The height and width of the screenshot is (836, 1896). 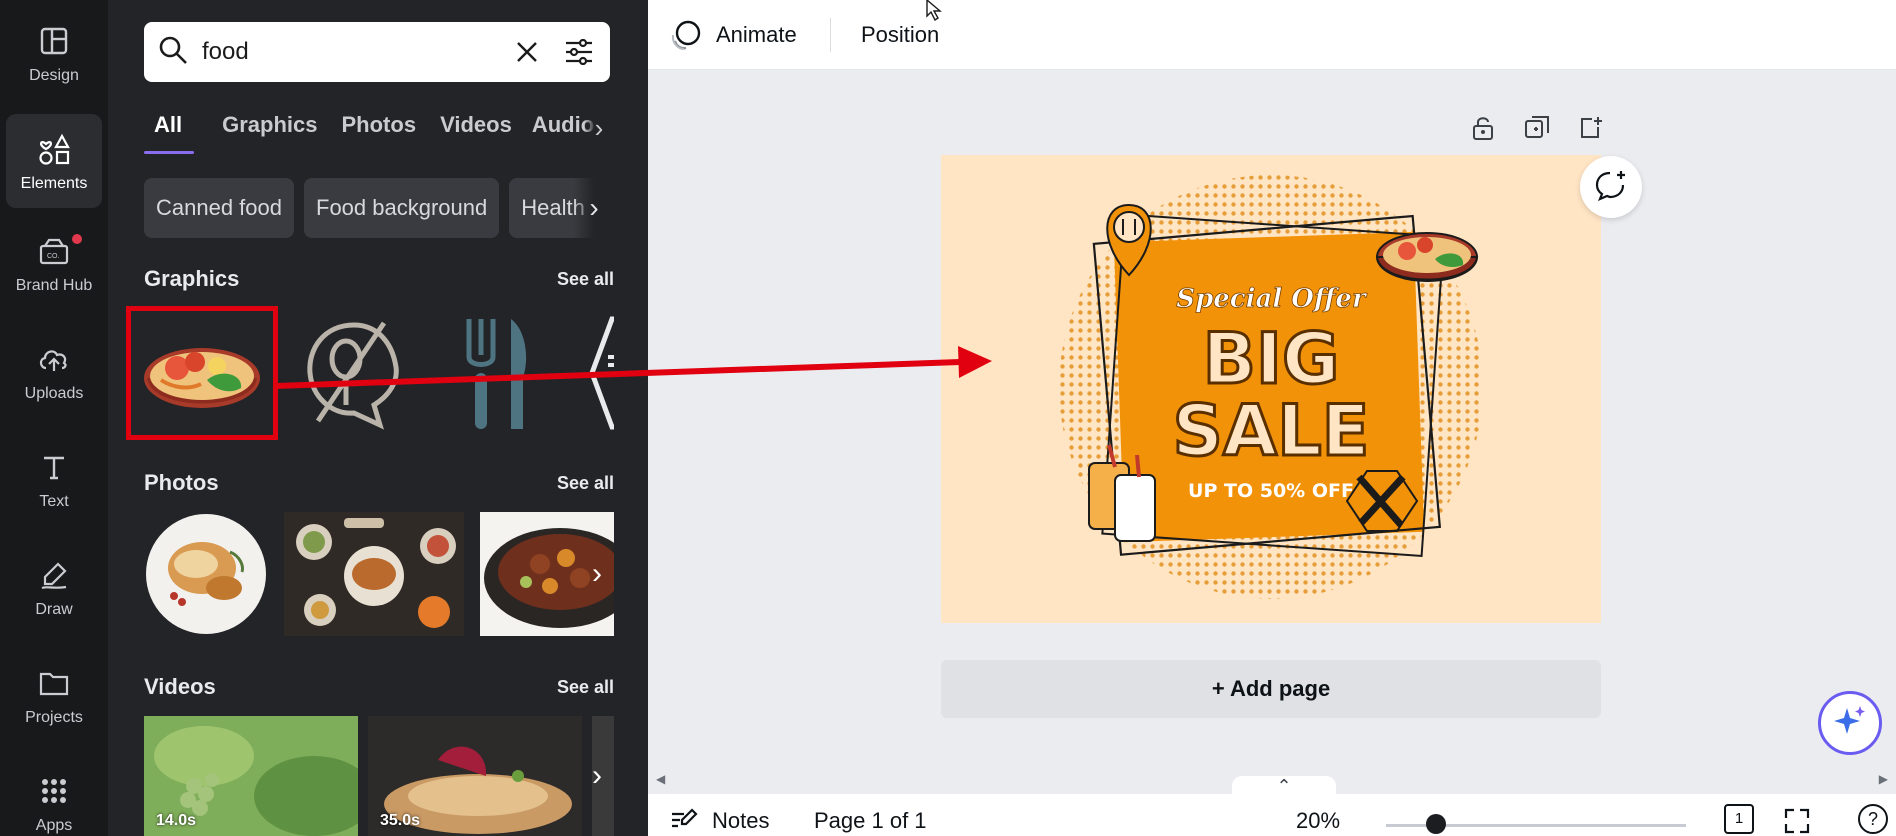 I want to click on add-page-button: + Add page, so click(x=1271, y=689).